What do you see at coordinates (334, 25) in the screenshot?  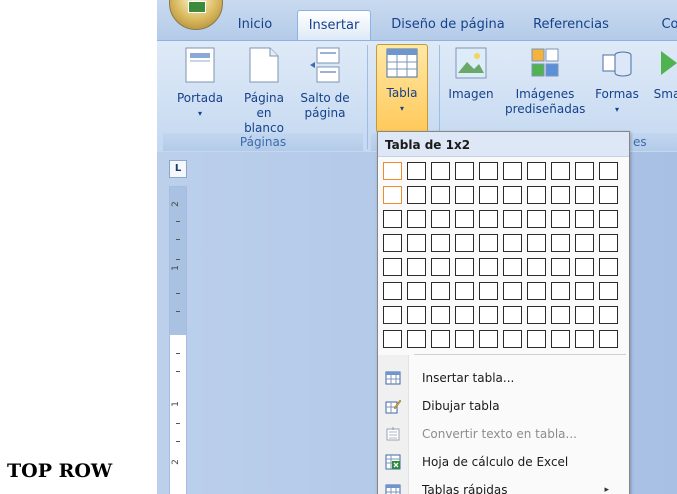 I see `tab-insertar: Insertar` at bounding box center [334, 25].